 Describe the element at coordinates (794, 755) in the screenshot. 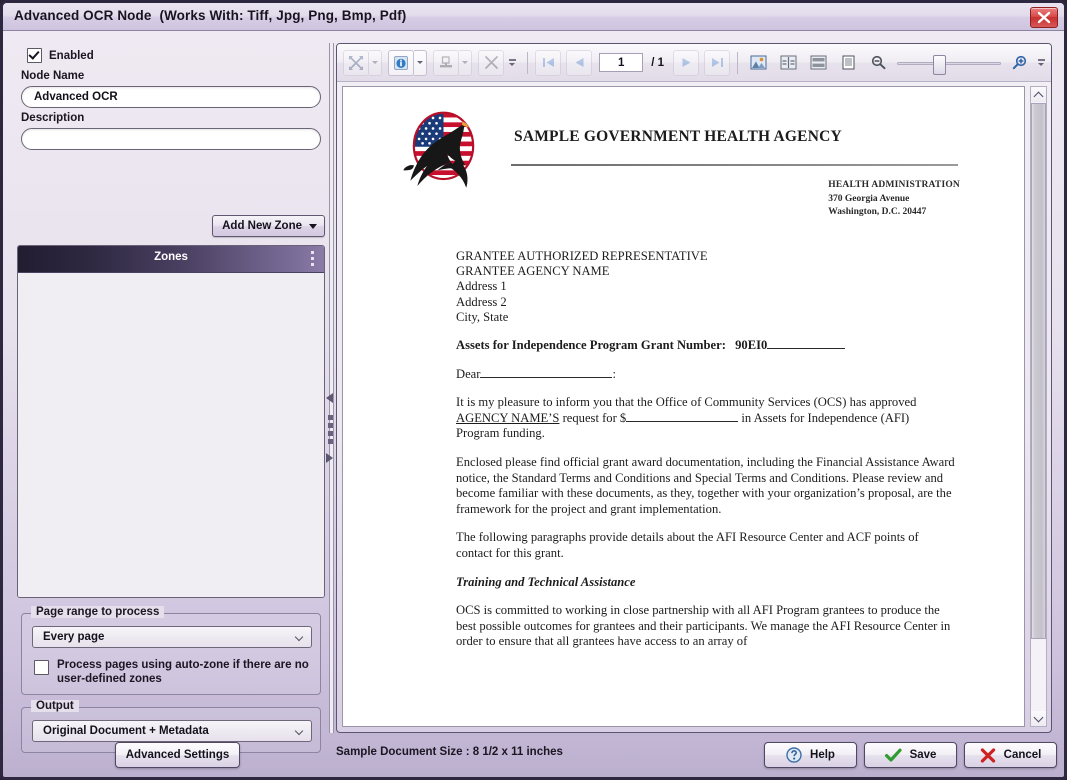

I see `help-circle-icon` at that location.